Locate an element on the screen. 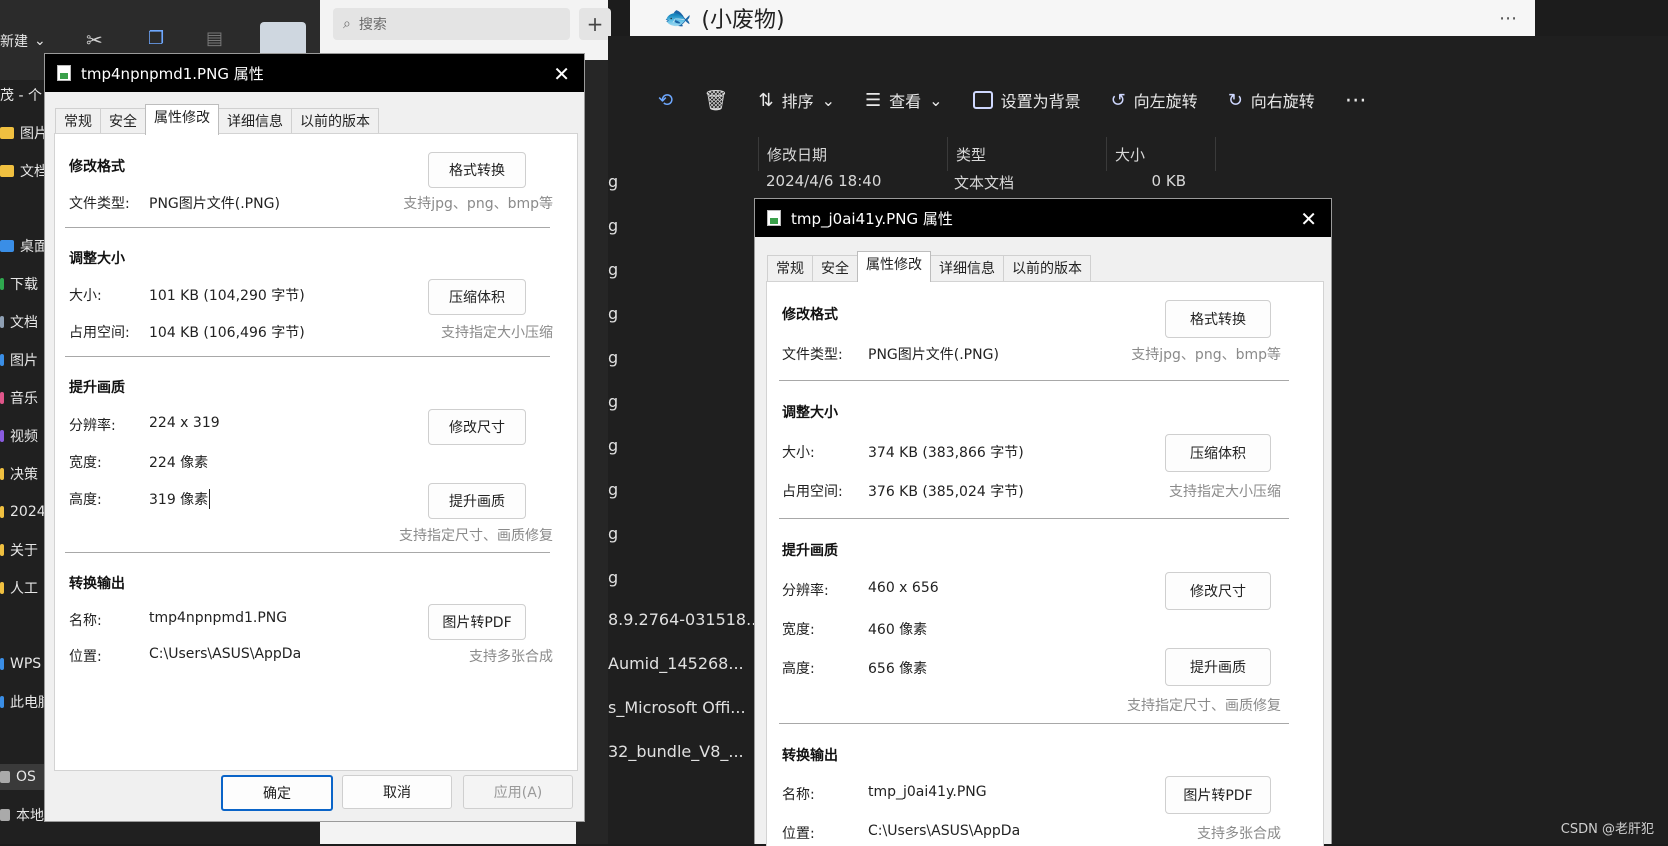 Image resolution: width=1668 pixels, height=846 pixels. sort-label: 排序 is located at coordinates (797, 101).